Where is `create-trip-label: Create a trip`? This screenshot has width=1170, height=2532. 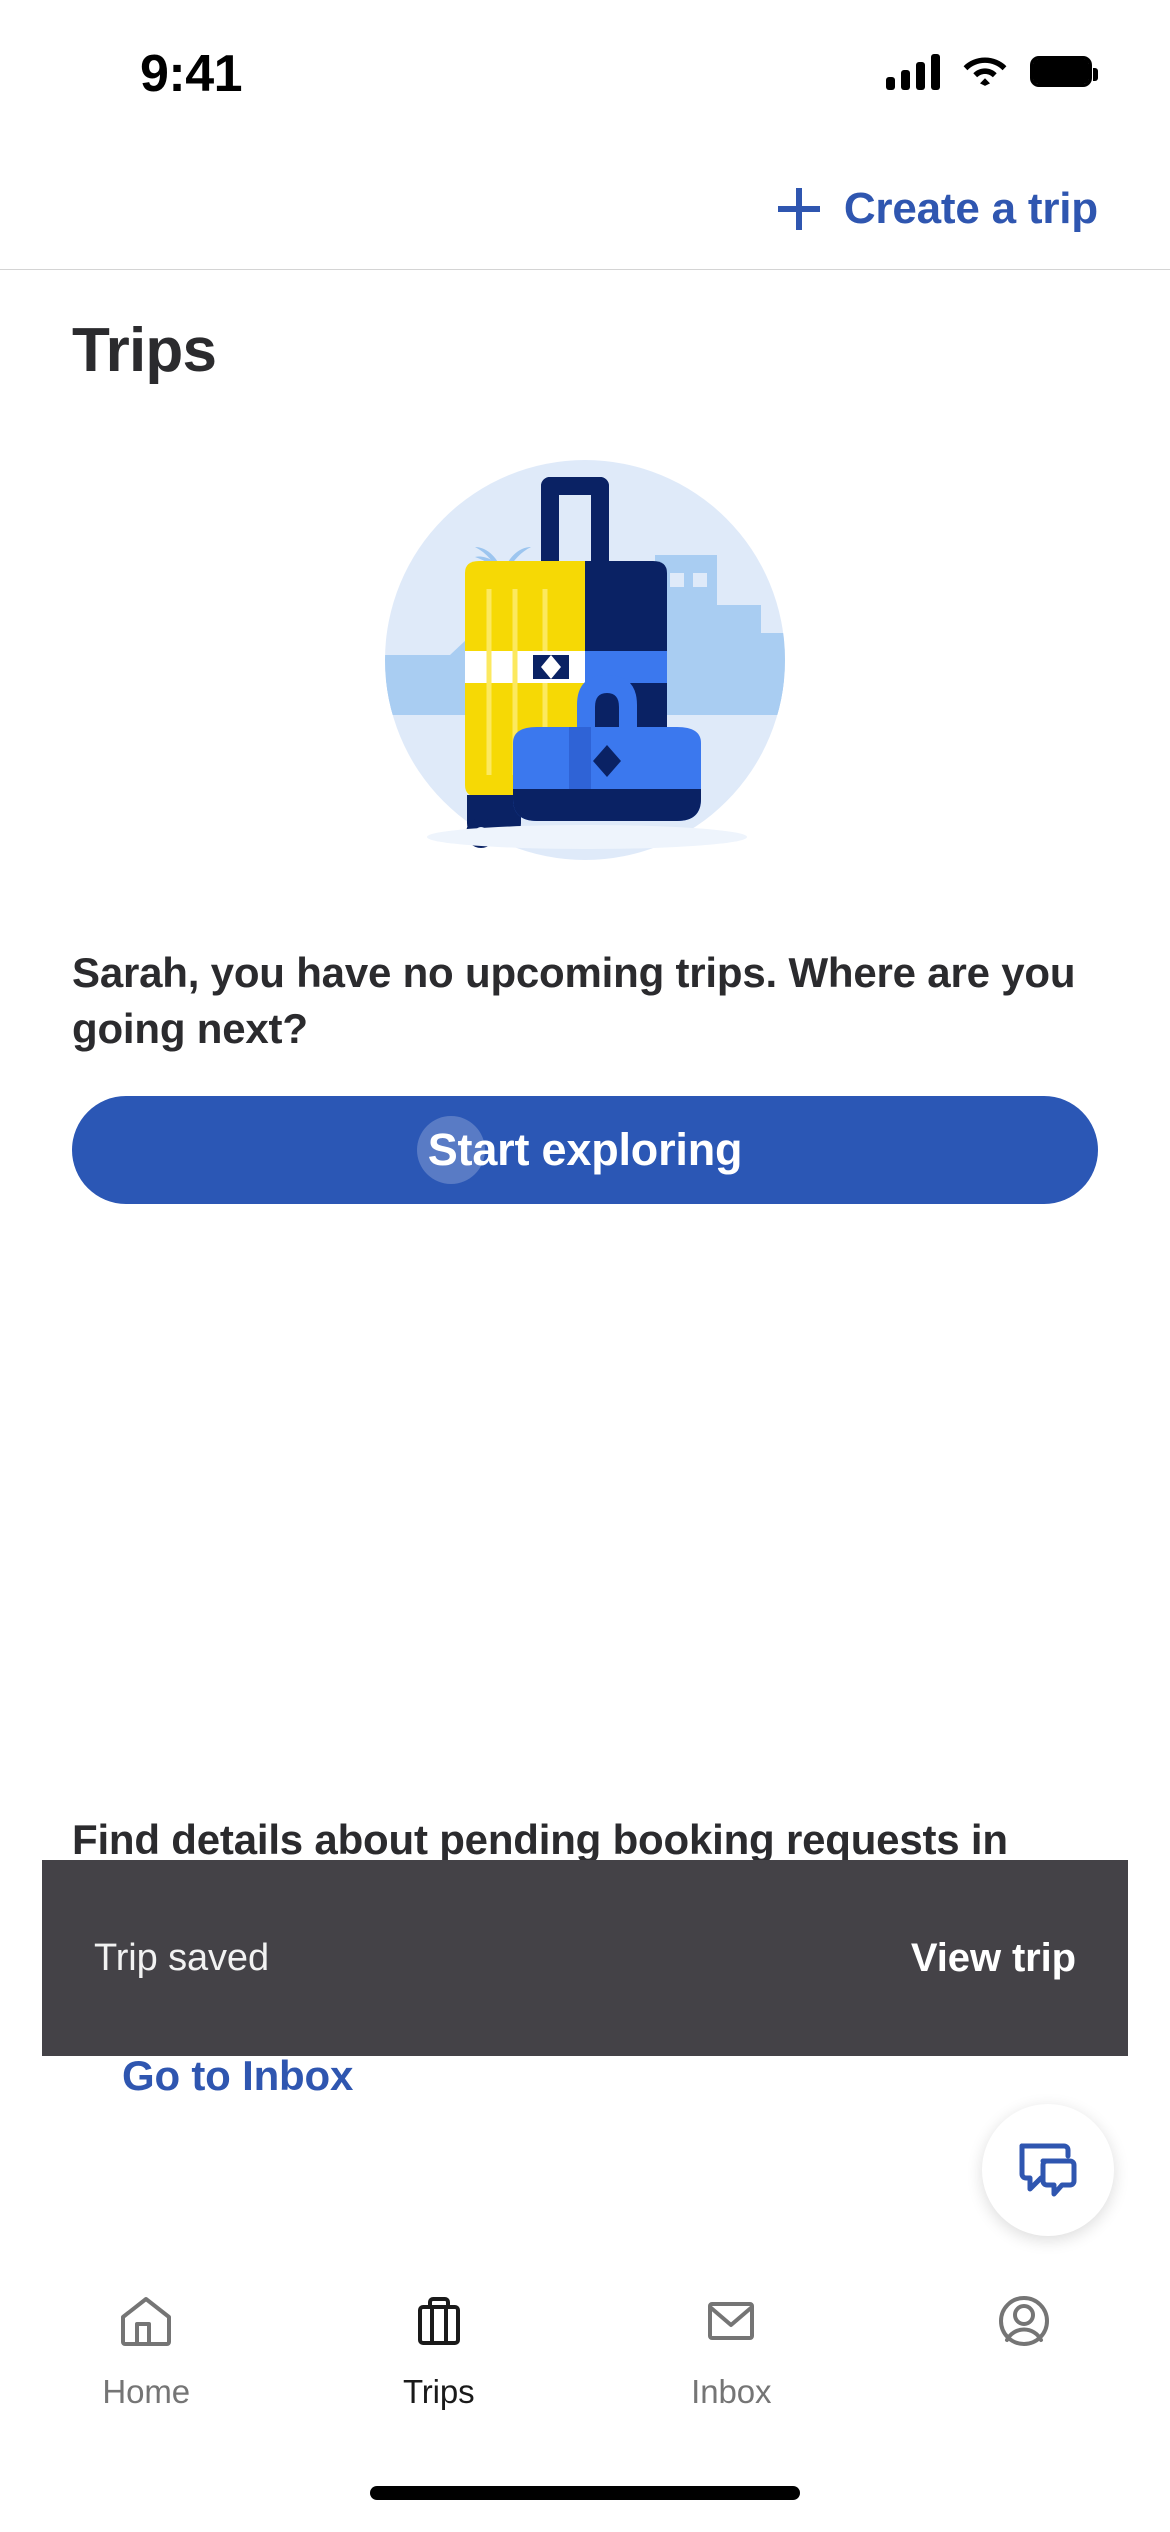 create-trip-label: Create a trip is located at coordinates (970, 208).